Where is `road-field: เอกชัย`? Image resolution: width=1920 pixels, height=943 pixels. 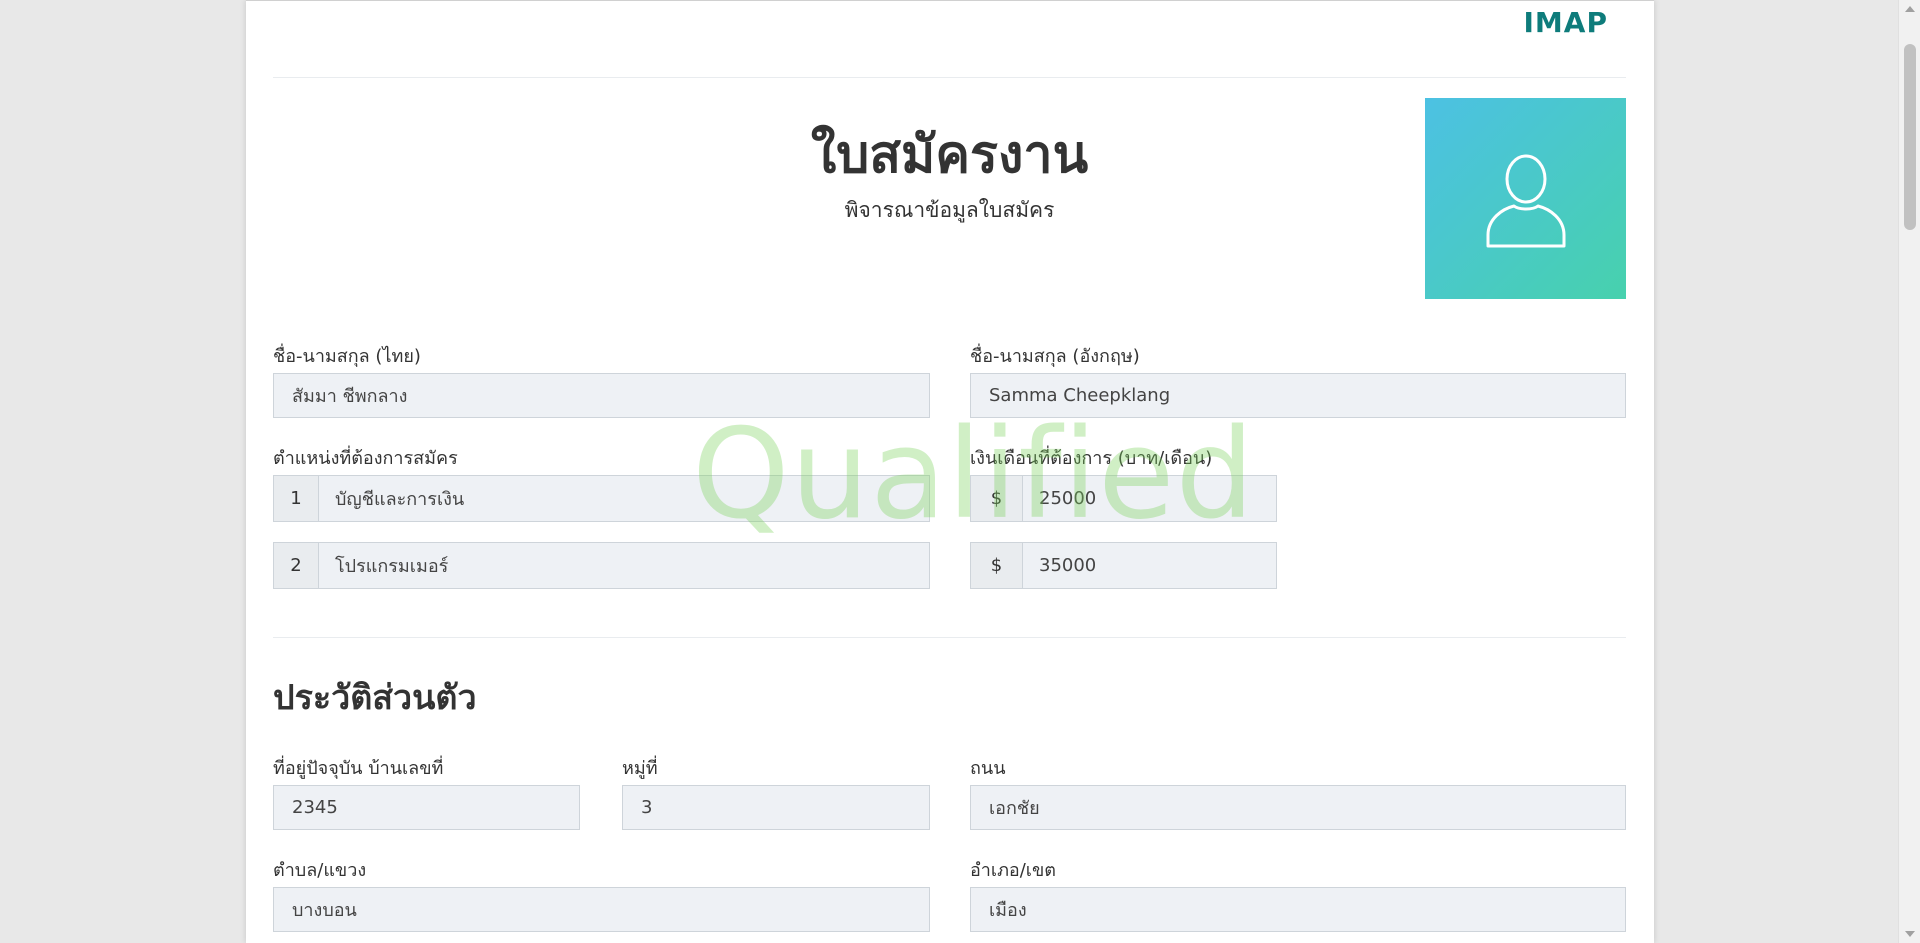 road-field: เอกชัย is located at coordinates (1298, 807).